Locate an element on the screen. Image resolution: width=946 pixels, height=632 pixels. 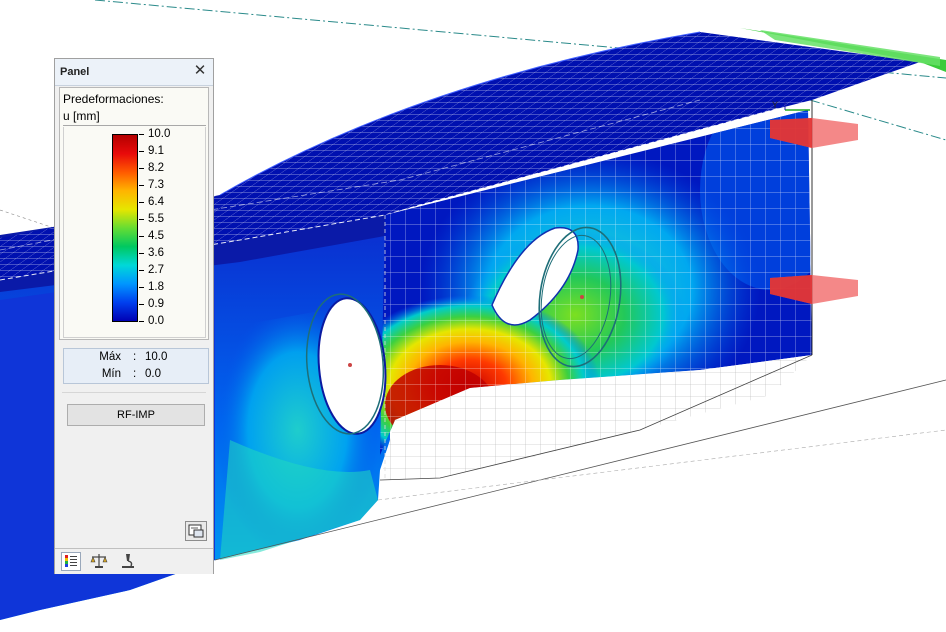
legend-value-8: 2.7 is located at coordinates (156, 270).